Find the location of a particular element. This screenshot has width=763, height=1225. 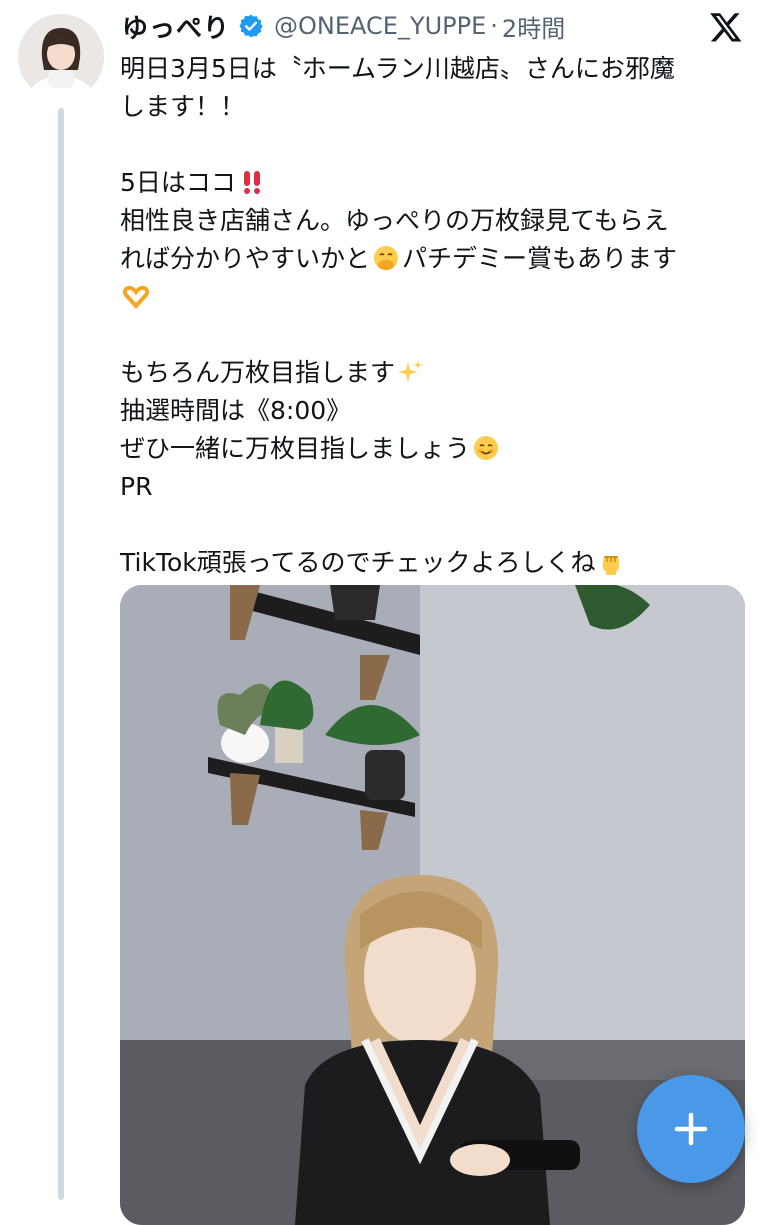

tweet-line-10: 抽選時間は《8:00》 is located at coordinates (236, 410).